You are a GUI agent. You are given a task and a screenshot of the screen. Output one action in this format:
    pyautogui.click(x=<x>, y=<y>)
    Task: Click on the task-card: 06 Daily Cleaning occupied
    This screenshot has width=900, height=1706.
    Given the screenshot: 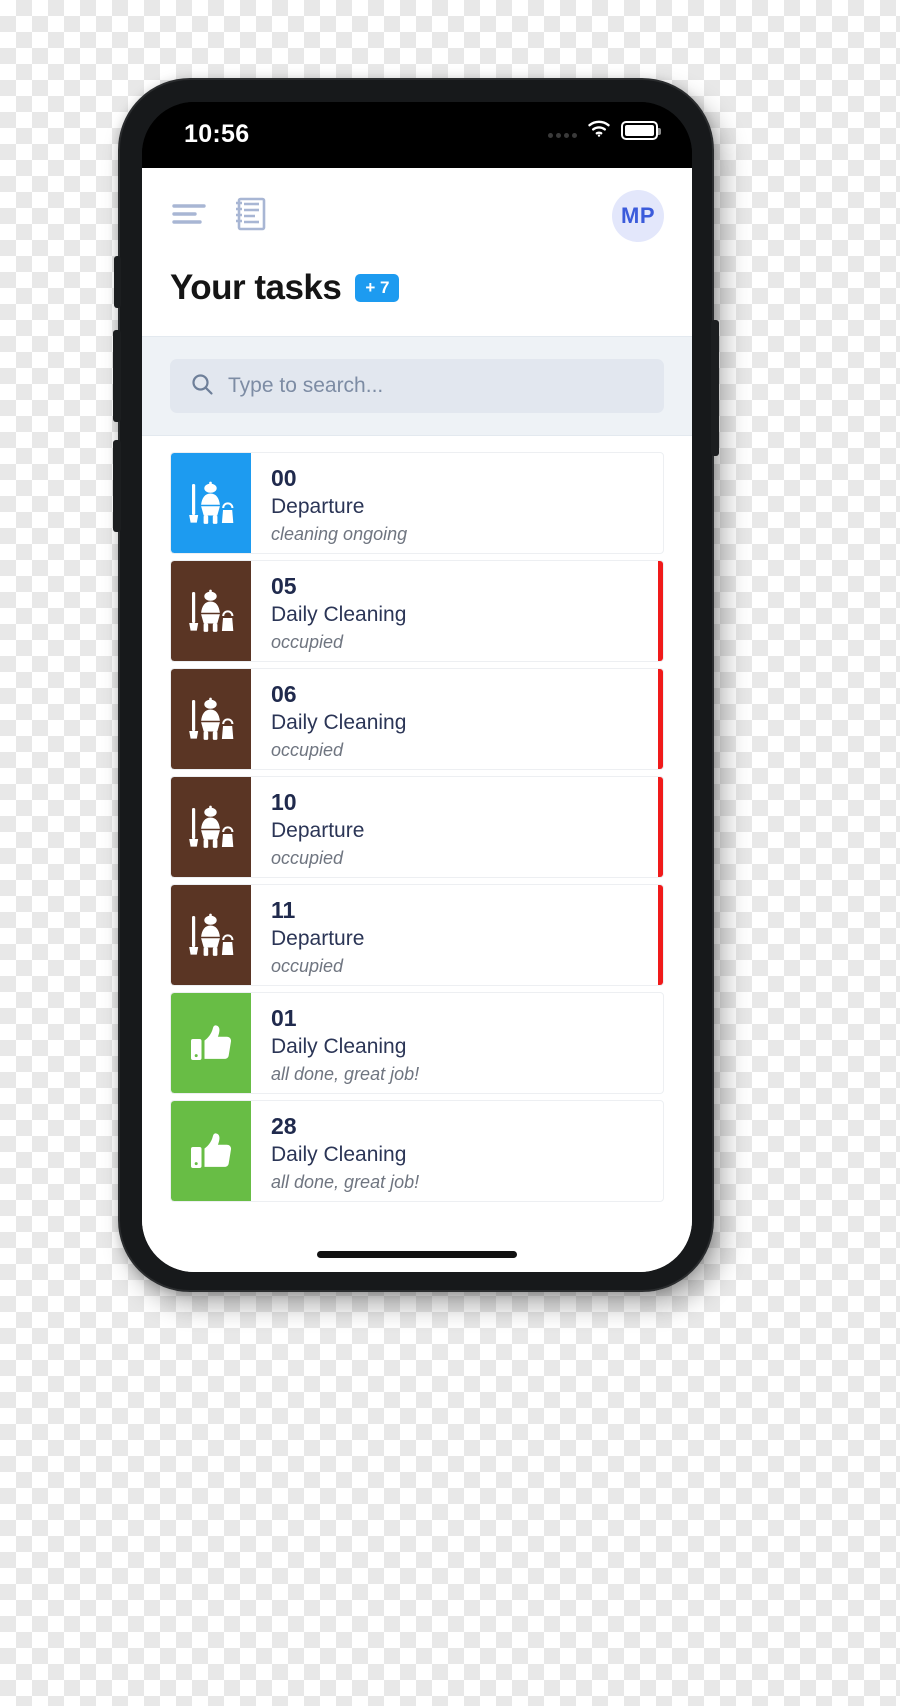 What is the action you would take?
    pyautogui.click(x=417, y=719)
    